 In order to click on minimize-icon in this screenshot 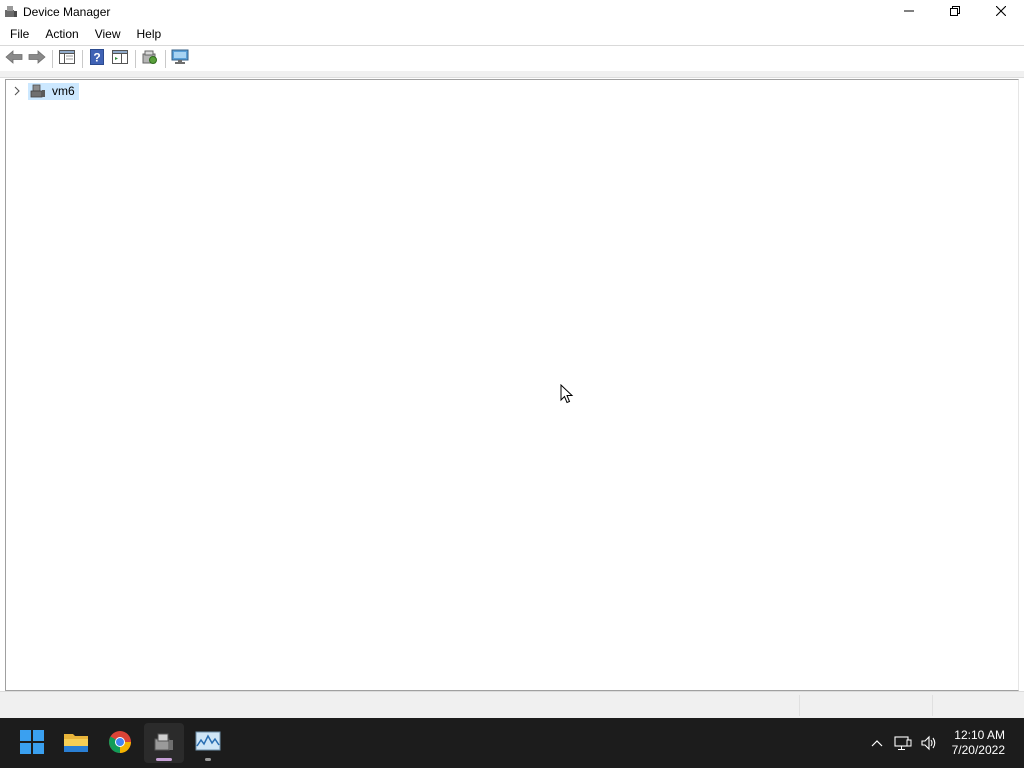, I will do `click(909, 12)`.